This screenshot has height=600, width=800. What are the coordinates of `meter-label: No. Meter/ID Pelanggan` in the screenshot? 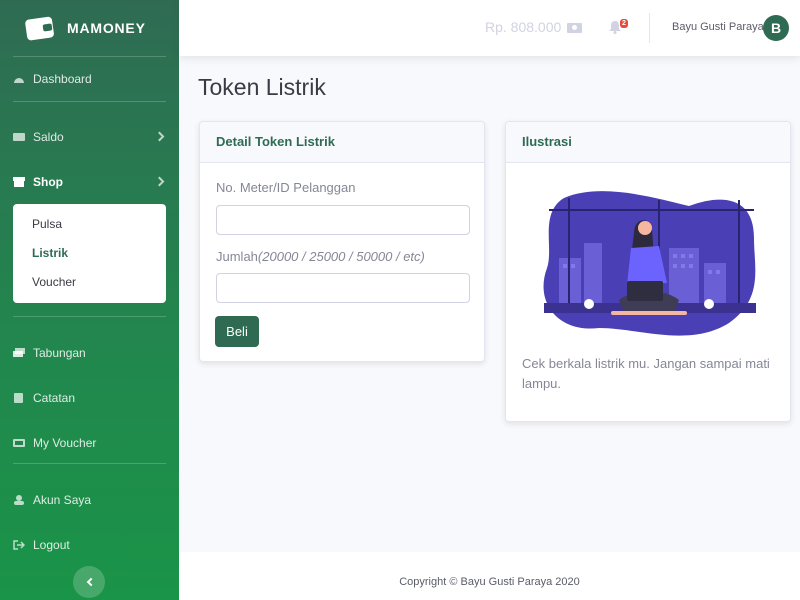 It's located at (286, 187).